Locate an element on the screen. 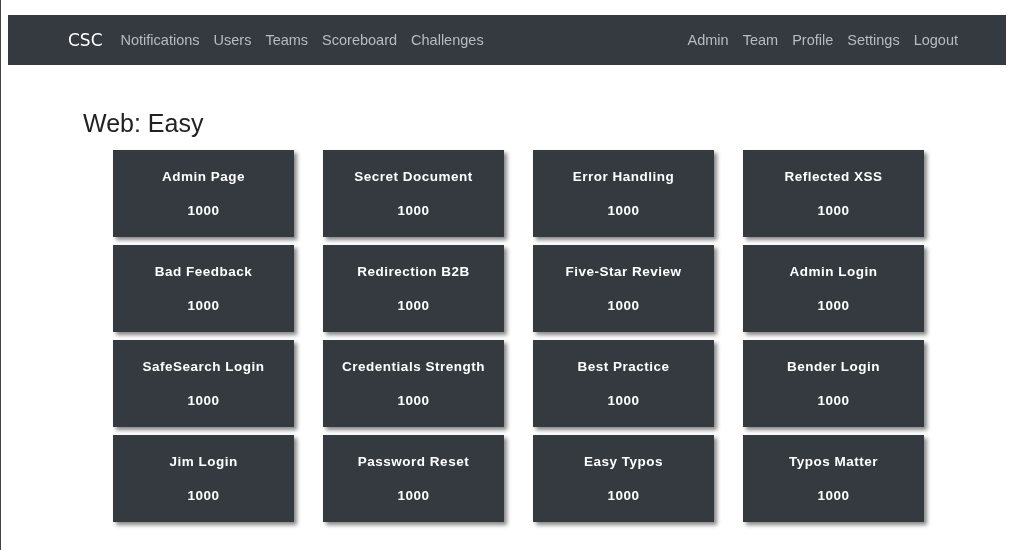 This screenshot has width=1014, height=550. nav-link: Challenges is located at coordinates (447, 40).